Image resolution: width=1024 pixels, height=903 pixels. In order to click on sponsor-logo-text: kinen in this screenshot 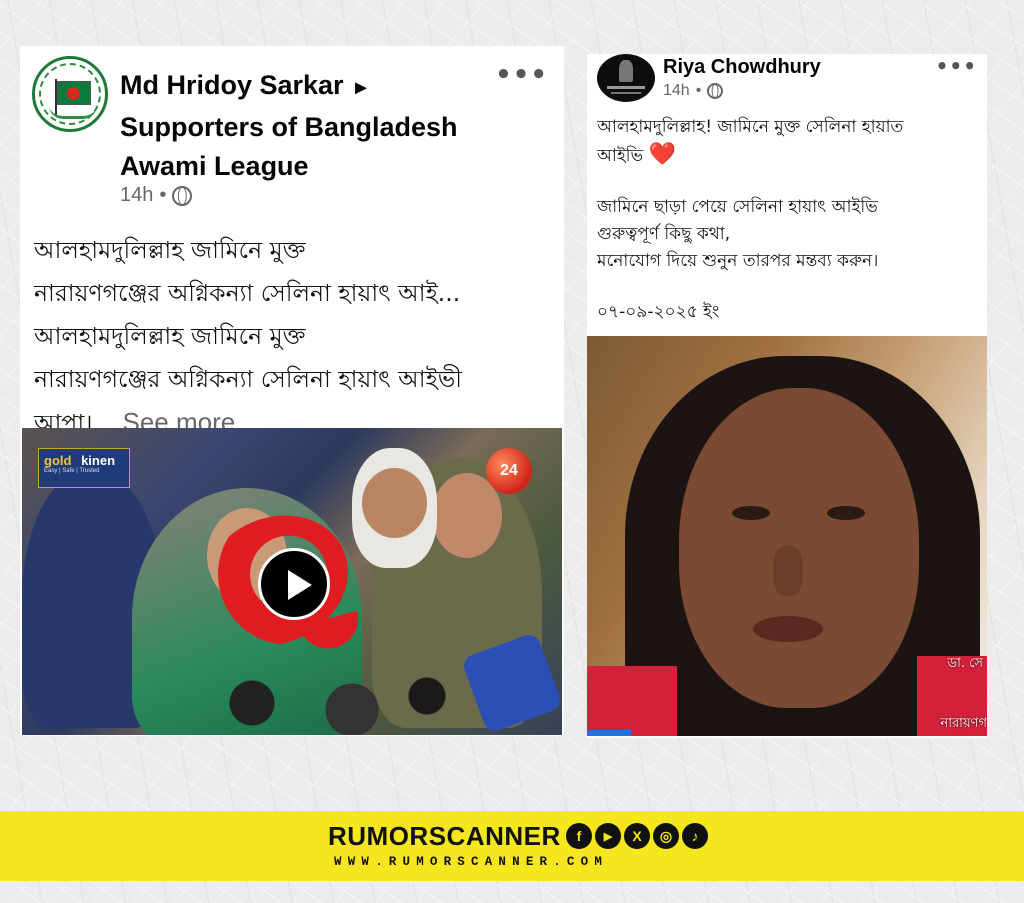, I will do `click(98, 460)`.